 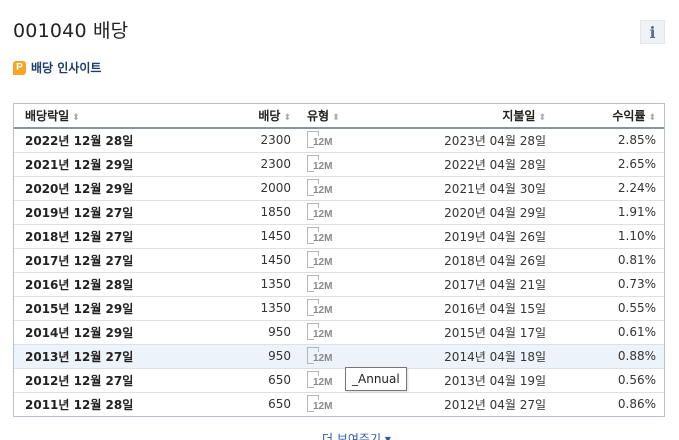 I want to click on yield-cell: 0.56%, so click(x=609, y=379).